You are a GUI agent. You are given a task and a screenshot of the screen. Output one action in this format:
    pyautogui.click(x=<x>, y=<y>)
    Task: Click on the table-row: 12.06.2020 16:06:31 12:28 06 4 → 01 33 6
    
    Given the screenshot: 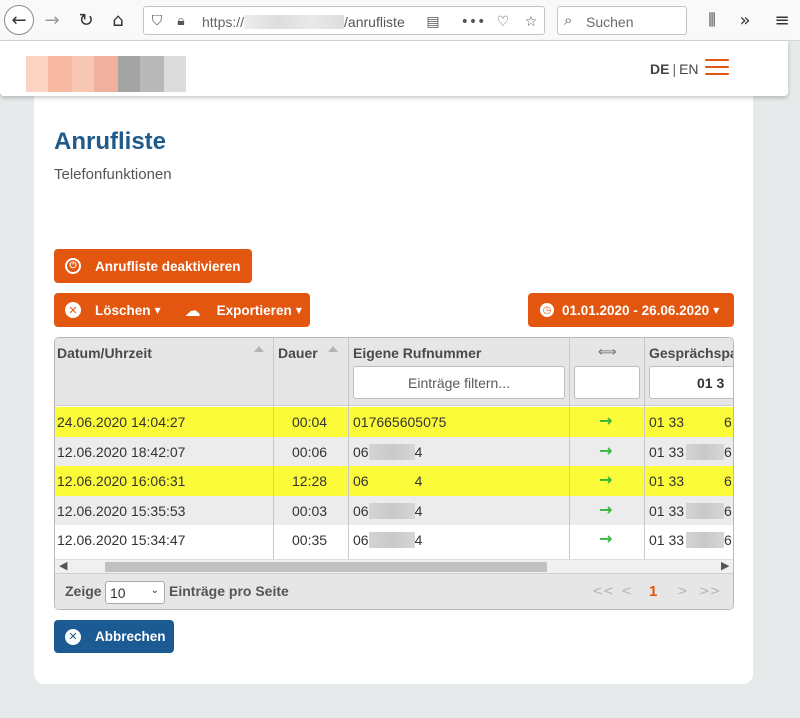 What is the action you would take?
    pyautogui.click(x=394, y=481)
    